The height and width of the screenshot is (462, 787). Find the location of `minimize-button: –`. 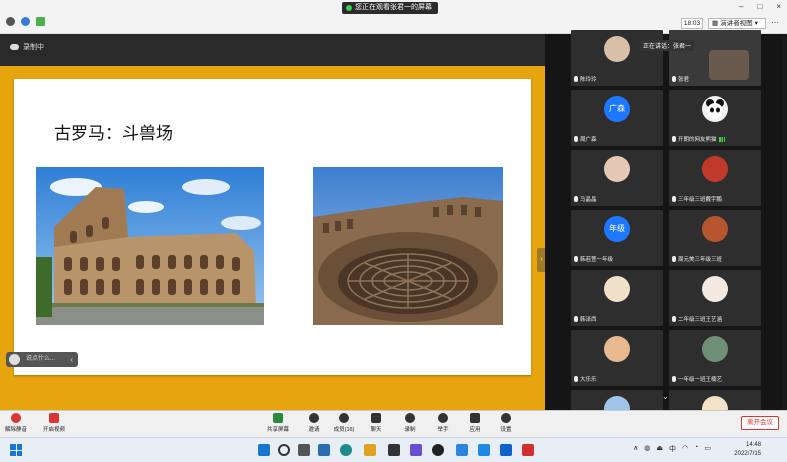

minimize-button: – is located at coordinates (741, 6).